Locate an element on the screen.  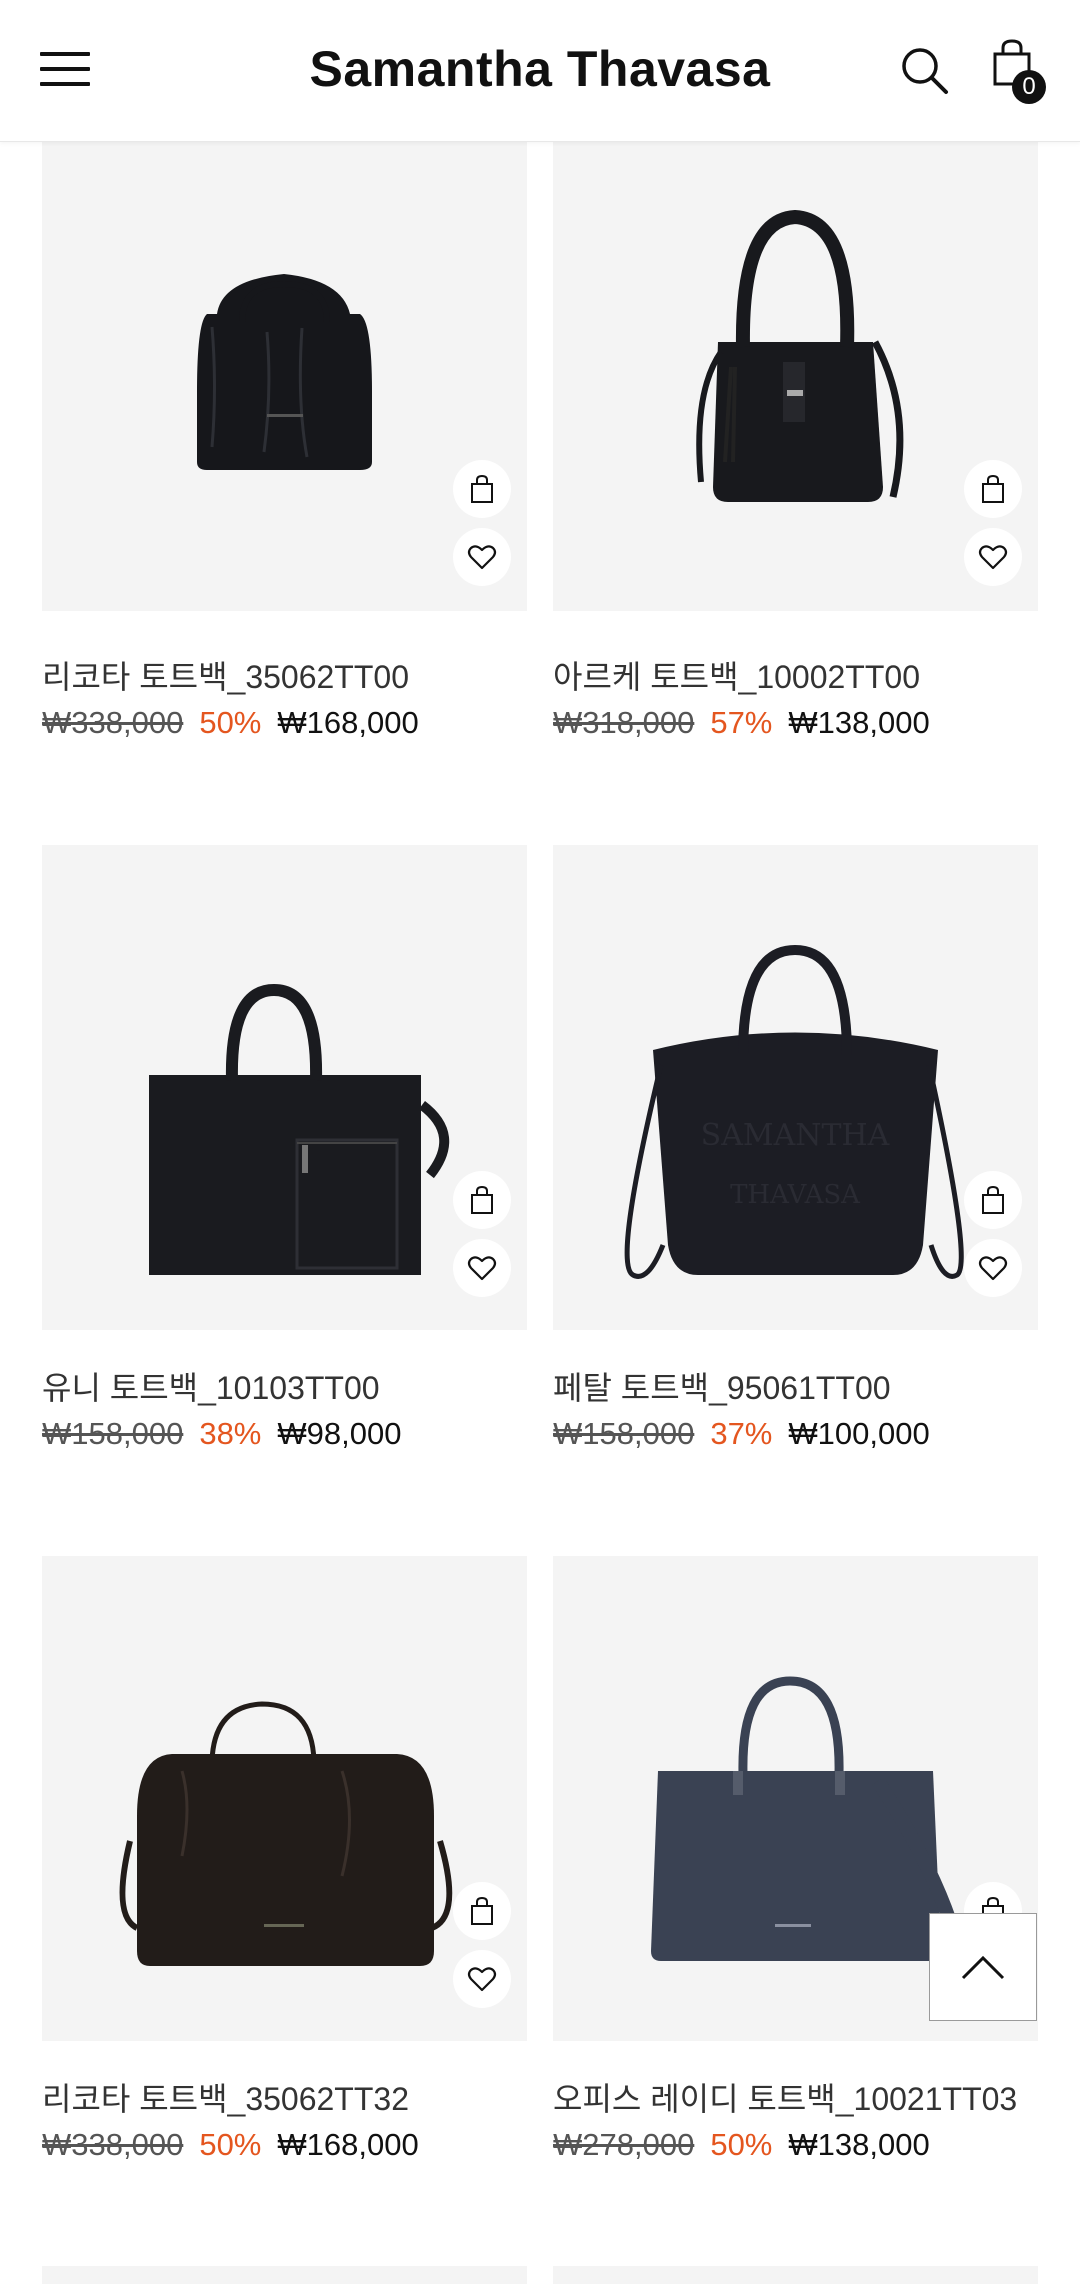
original-price: ₩318,000 is located at coordinates (624, 722).